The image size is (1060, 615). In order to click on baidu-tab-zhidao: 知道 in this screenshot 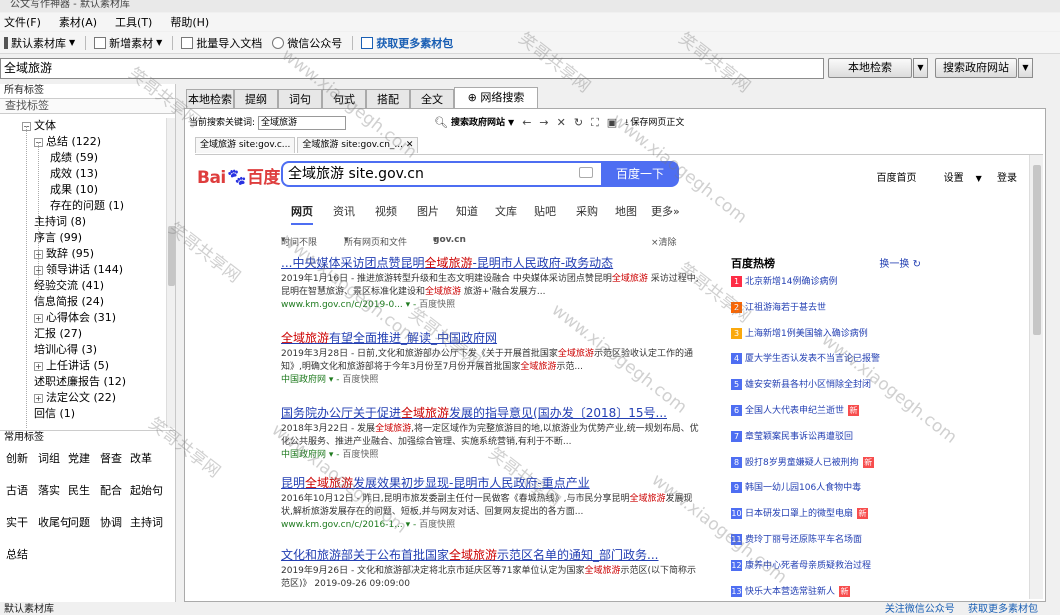, I will do `click(467, 211)`.